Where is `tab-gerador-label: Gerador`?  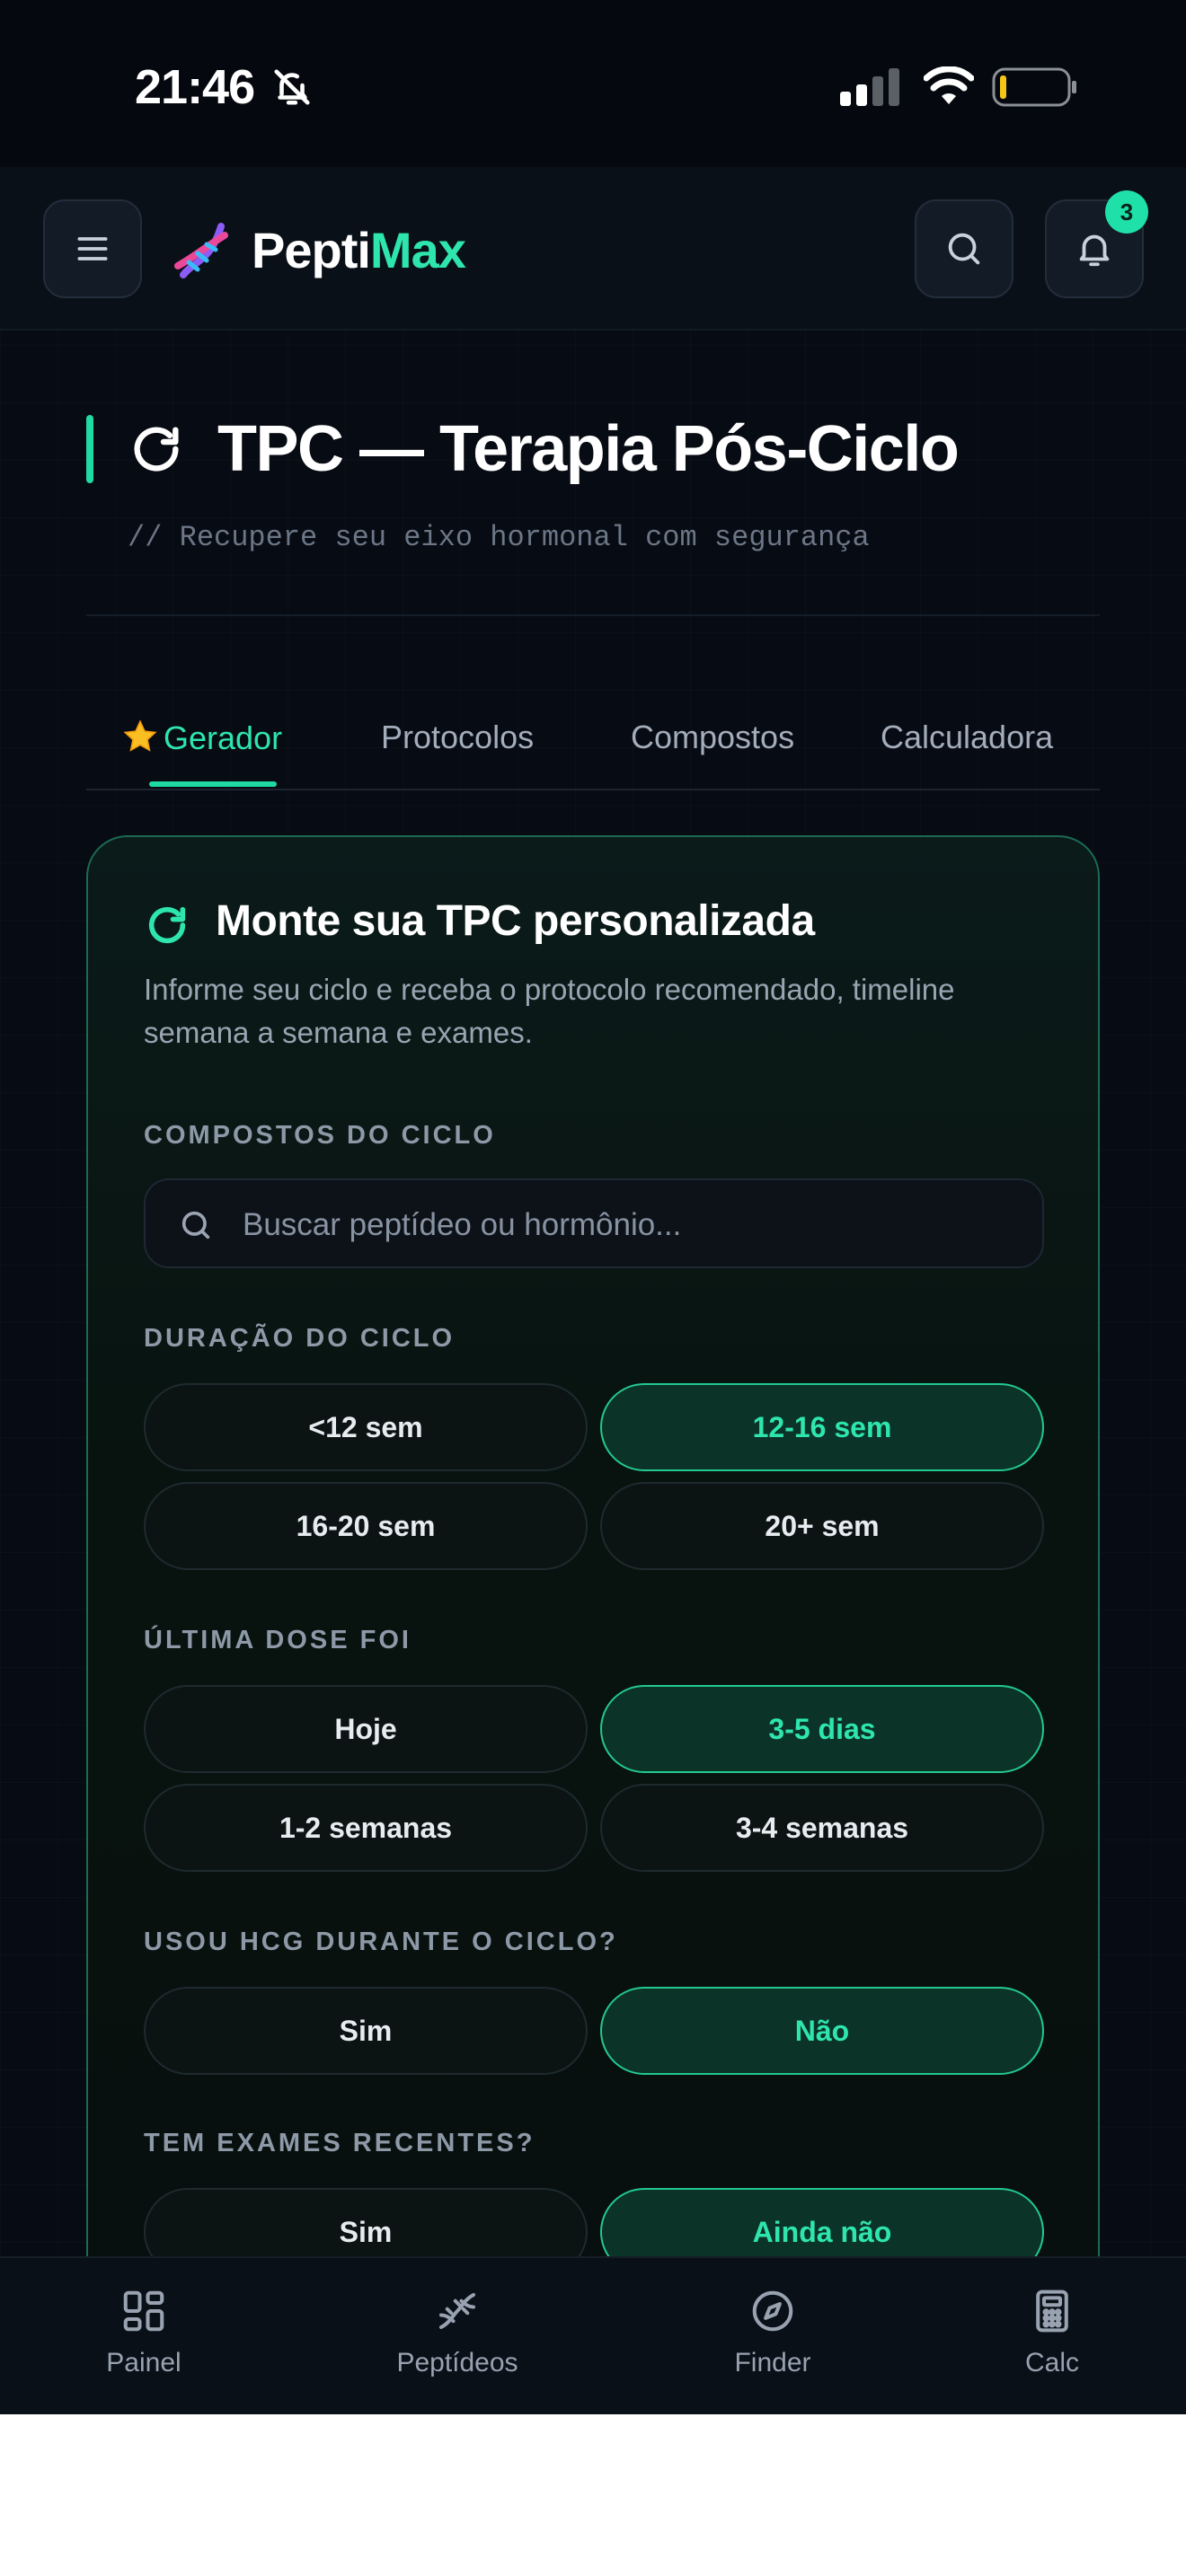 tab-gerador-label: Gerador is located at coordinates (223, 737).